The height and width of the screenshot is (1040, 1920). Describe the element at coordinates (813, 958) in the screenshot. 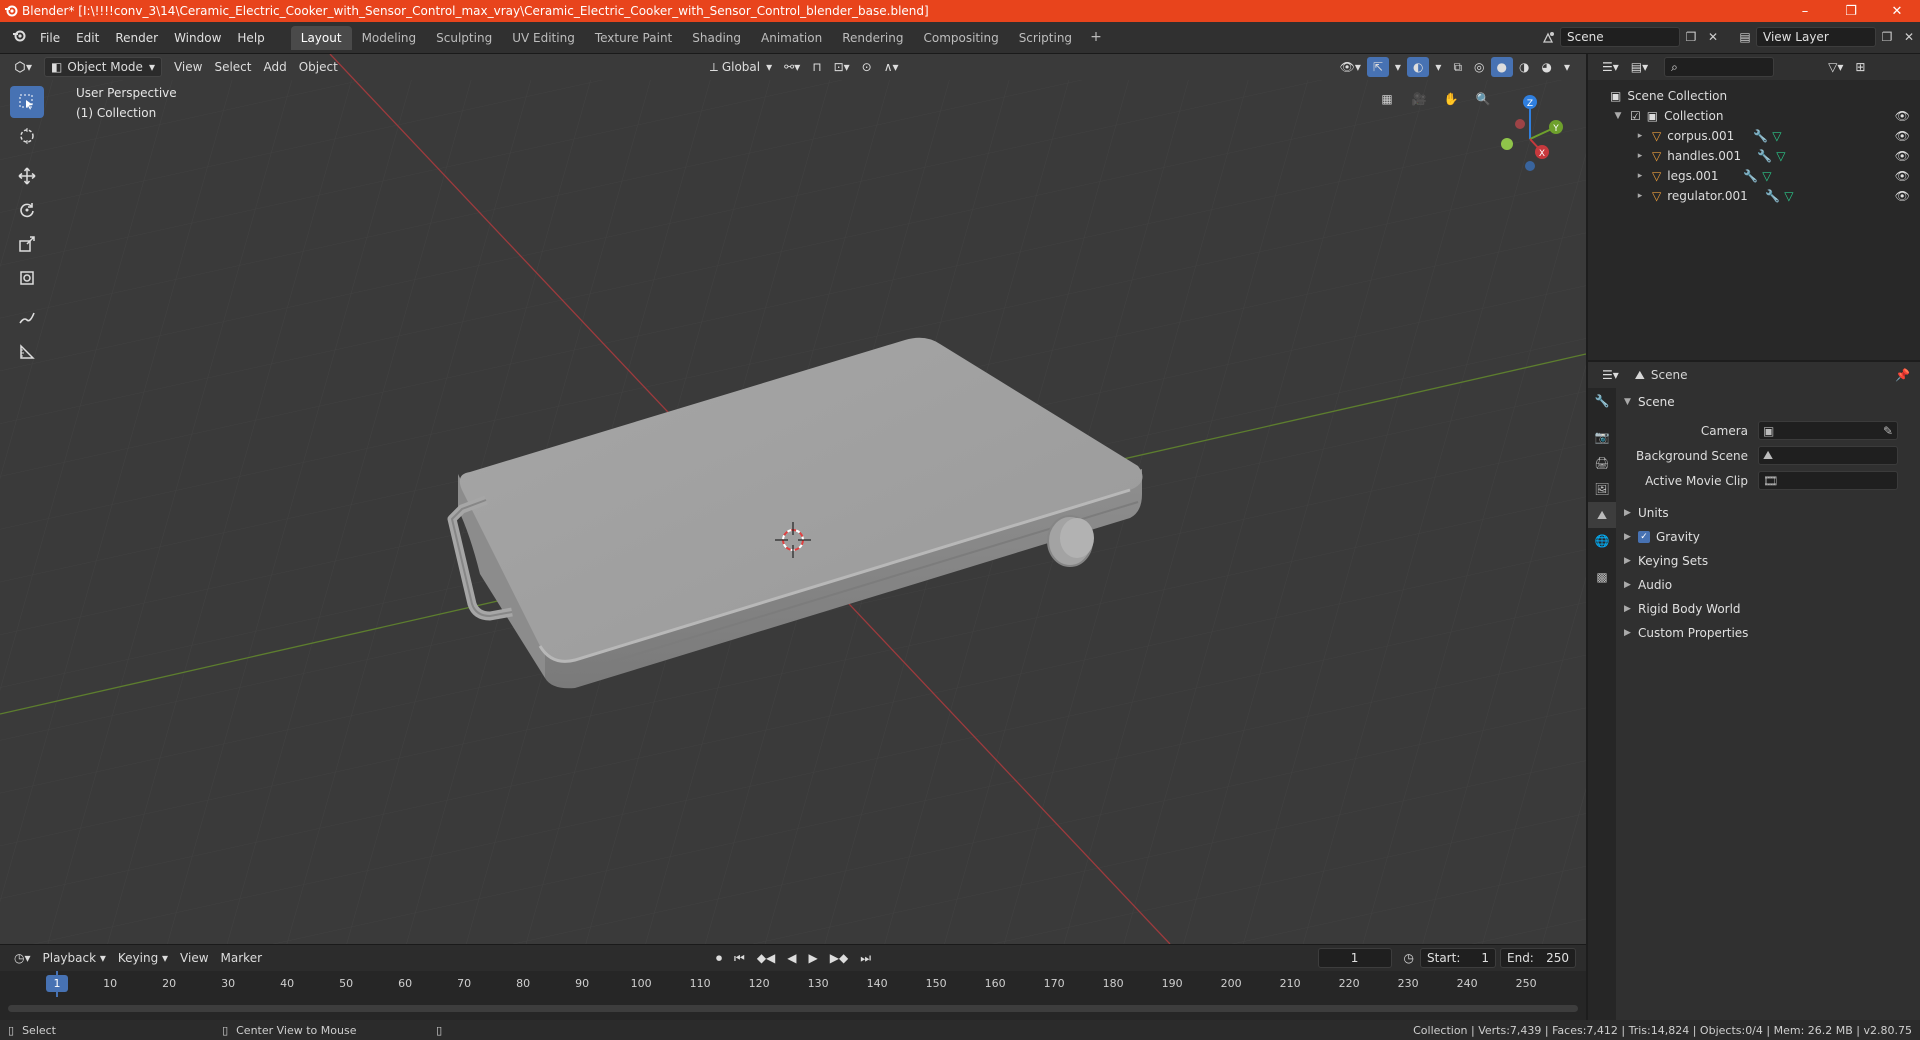

I see `play-icon: ▶` at that location.